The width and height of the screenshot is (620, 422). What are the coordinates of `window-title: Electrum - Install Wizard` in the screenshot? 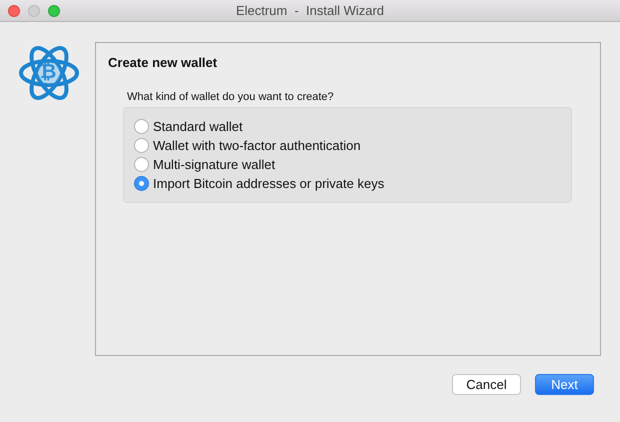 It's located at (310, 10).